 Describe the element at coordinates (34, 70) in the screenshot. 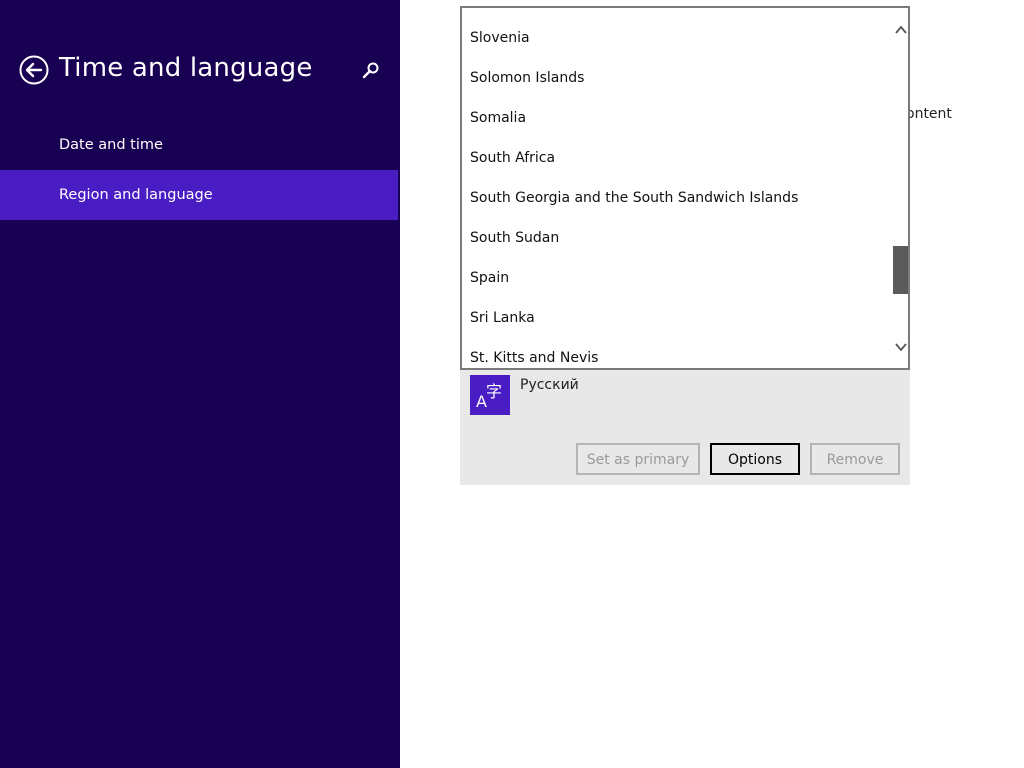

I see `back-arrow-icon` at that location.